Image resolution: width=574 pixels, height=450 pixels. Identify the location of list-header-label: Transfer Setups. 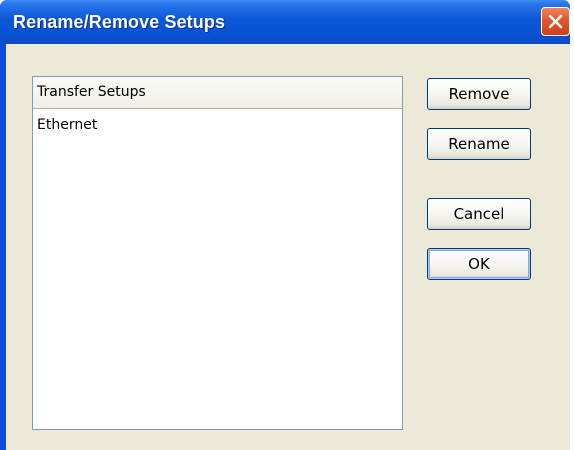
(91, 92).